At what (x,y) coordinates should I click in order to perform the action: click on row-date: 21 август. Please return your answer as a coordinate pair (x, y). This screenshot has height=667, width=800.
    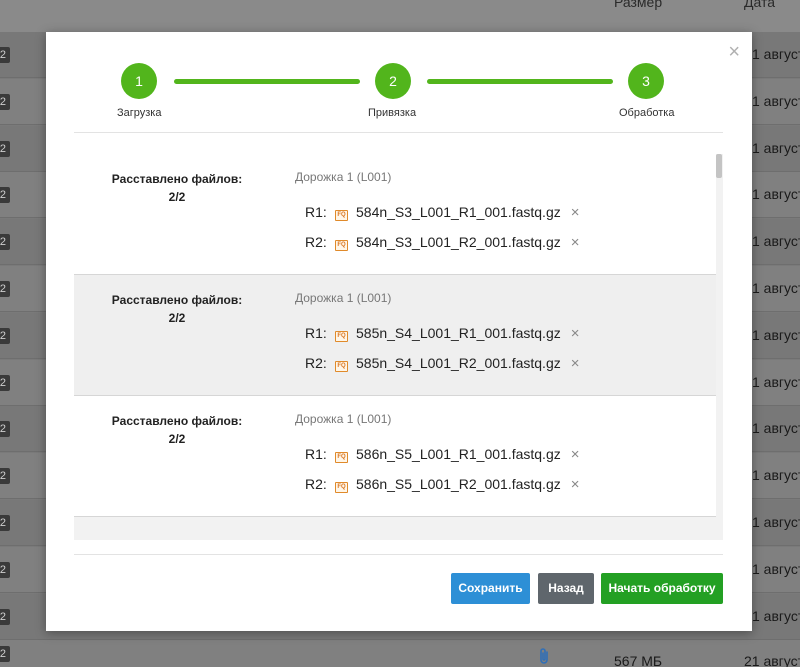
    Looking at the image, I should click on (772, 660).